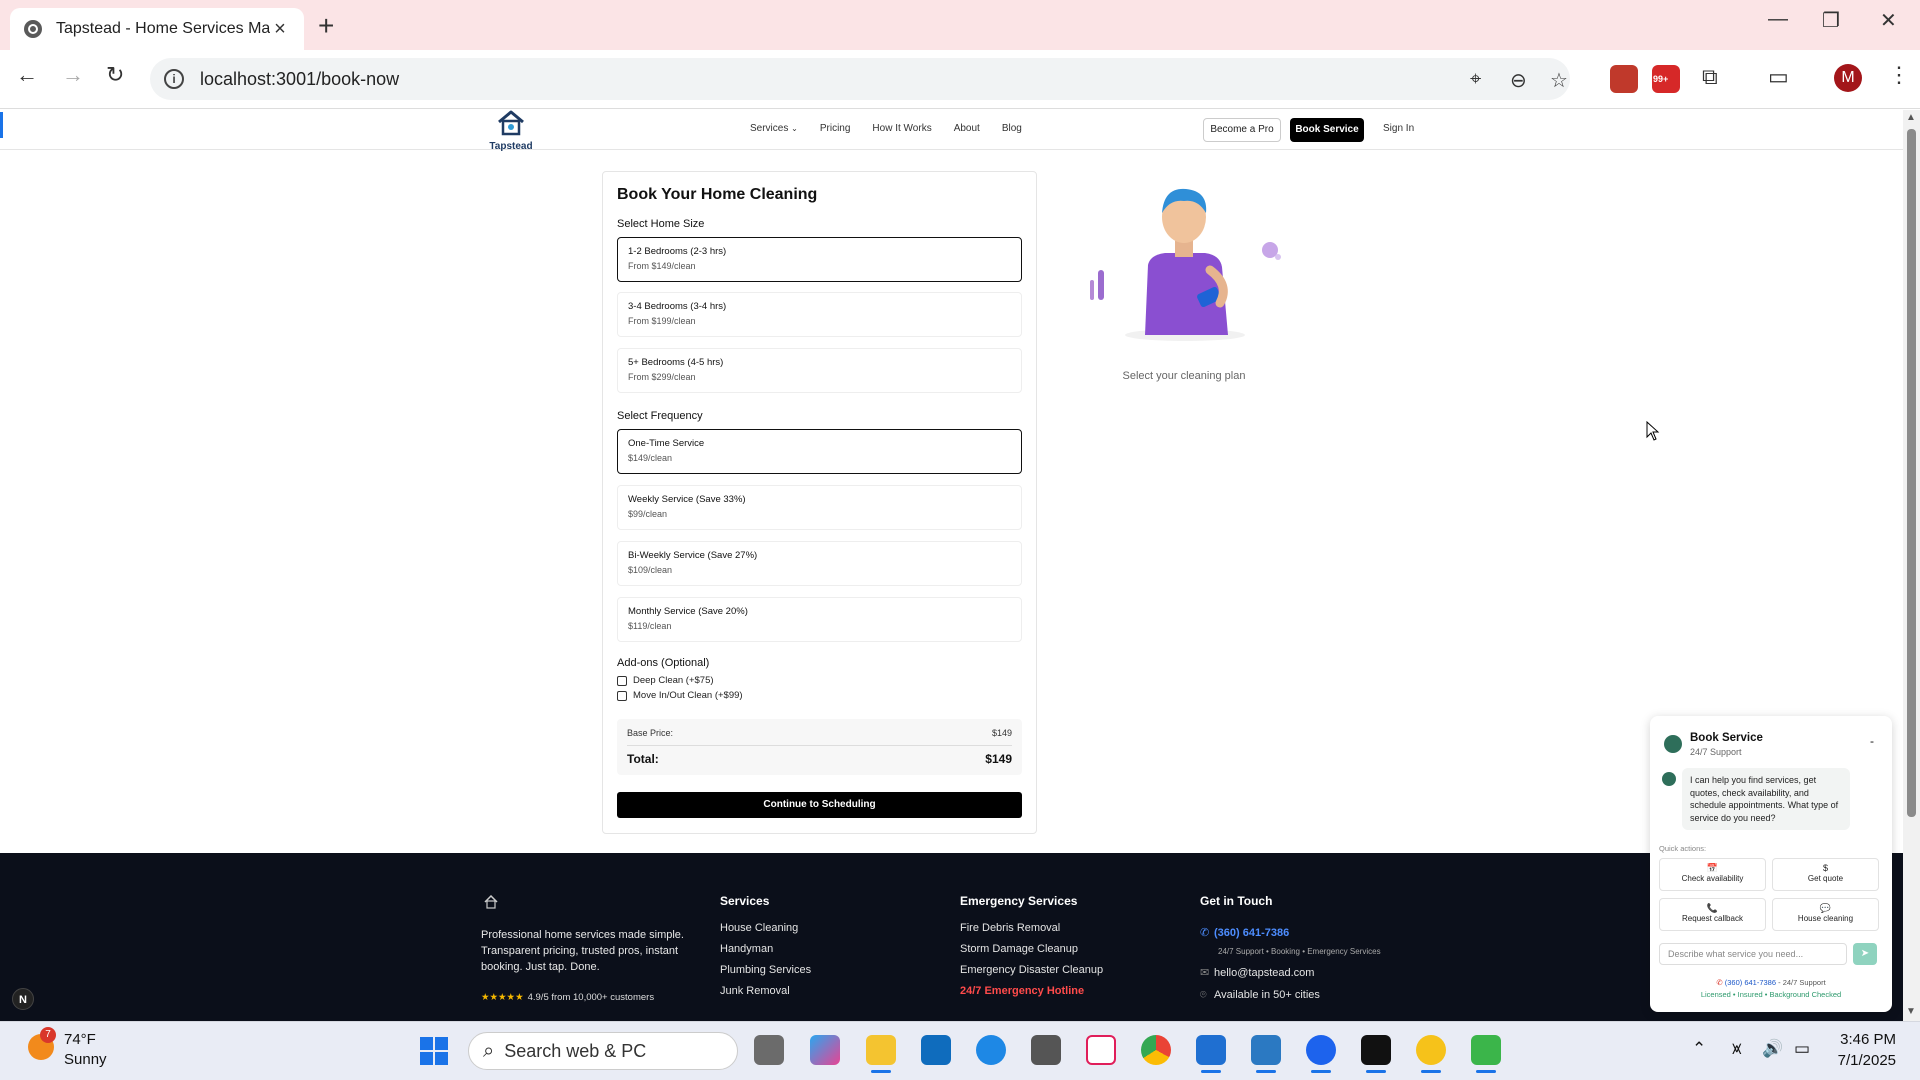 The height and width of the screenshot is (1080, 1920). What do you see at coordinates (819, 805) in the screenshot?
I see `continue-to-scheduling-button: Continue to Scheduling` at bounding box center [819, 805].